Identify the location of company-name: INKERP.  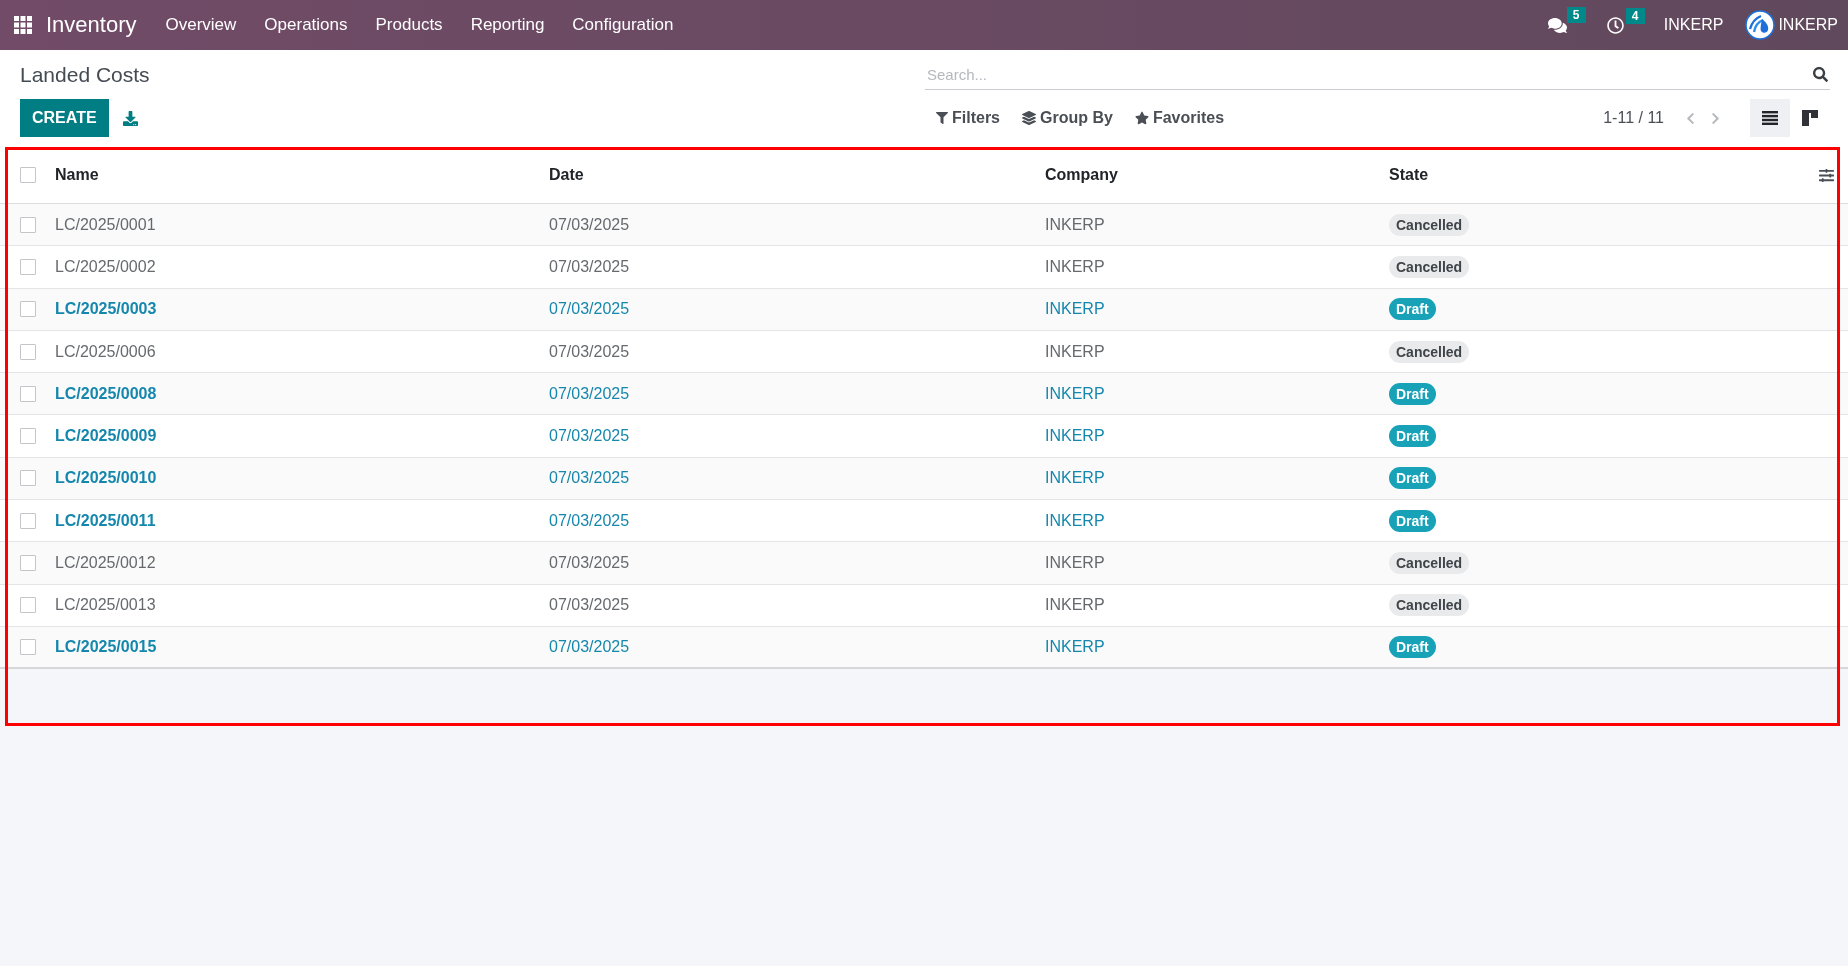
(1693, 25).